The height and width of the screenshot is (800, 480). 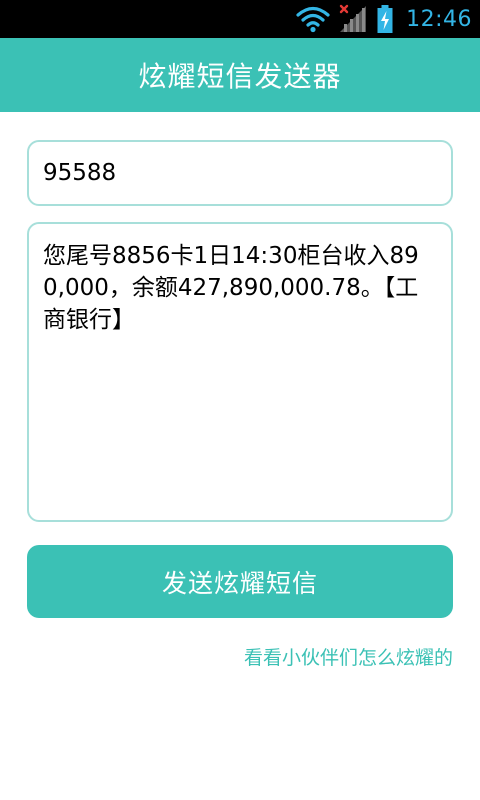 I want to click on app-title: 炫耀短信发送器, so click(x=240, y=76).